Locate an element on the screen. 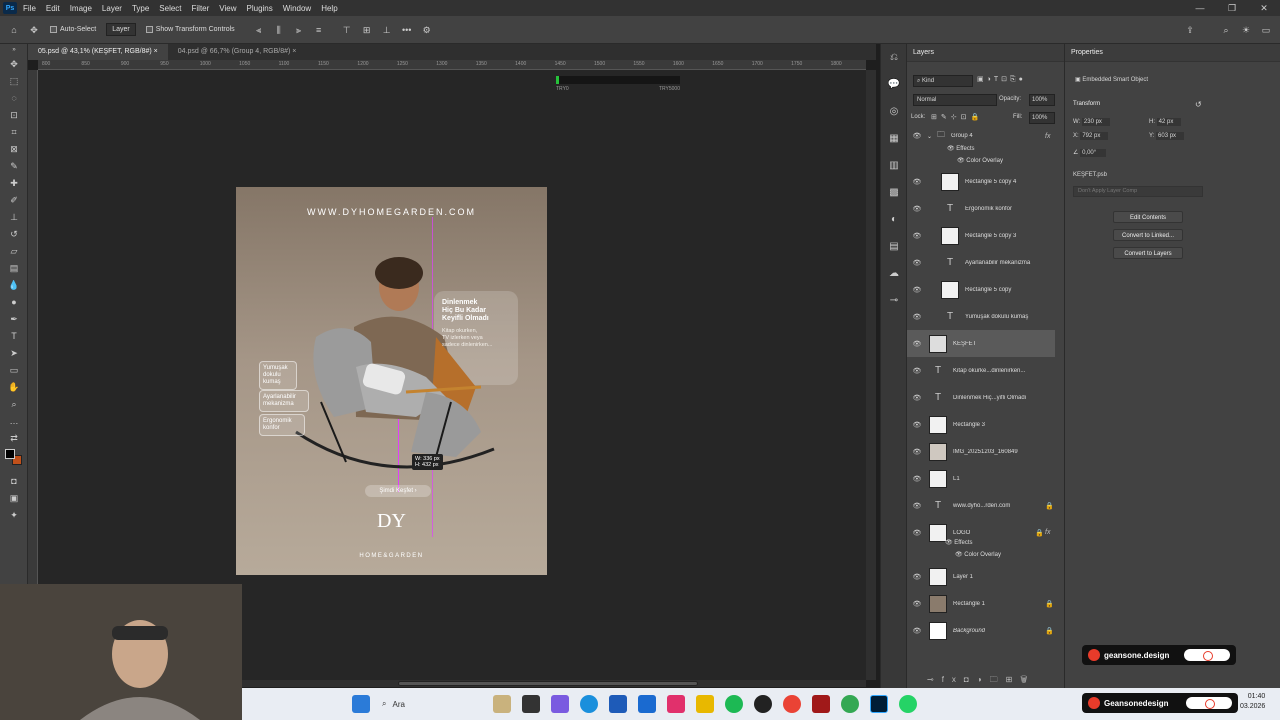 This screenshot has width=1280, height=720. patterns-icon: ▩ is located at coordinates (894, 192).